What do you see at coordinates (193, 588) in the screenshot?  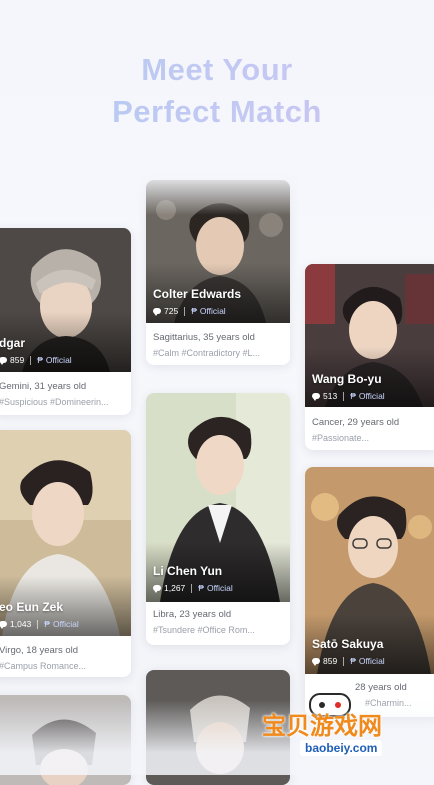 I see `character-stats: 1,267 ₱ Official` at bounding box center [193, 588].